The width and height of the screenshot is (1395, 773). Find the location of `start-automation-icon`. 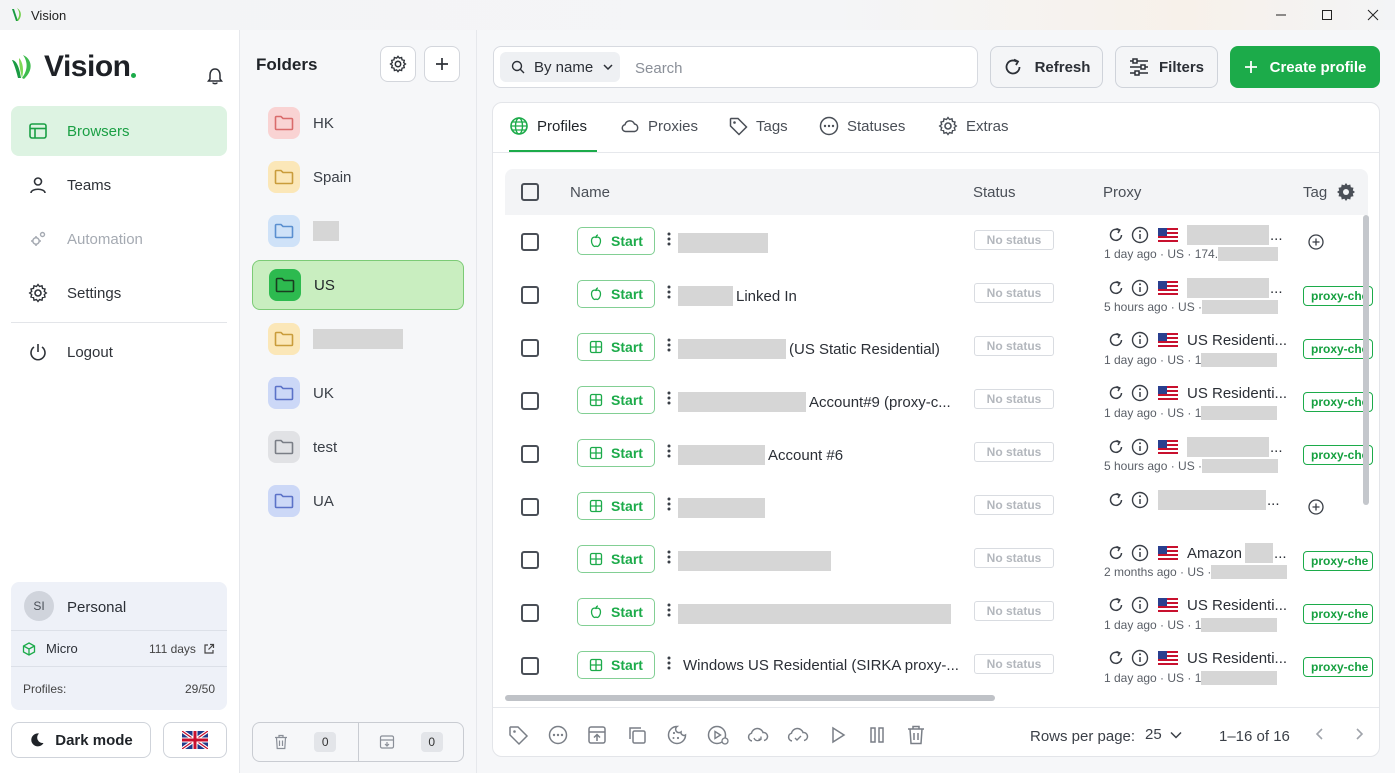

start-automation-icon is located at coordinates (718, 735).